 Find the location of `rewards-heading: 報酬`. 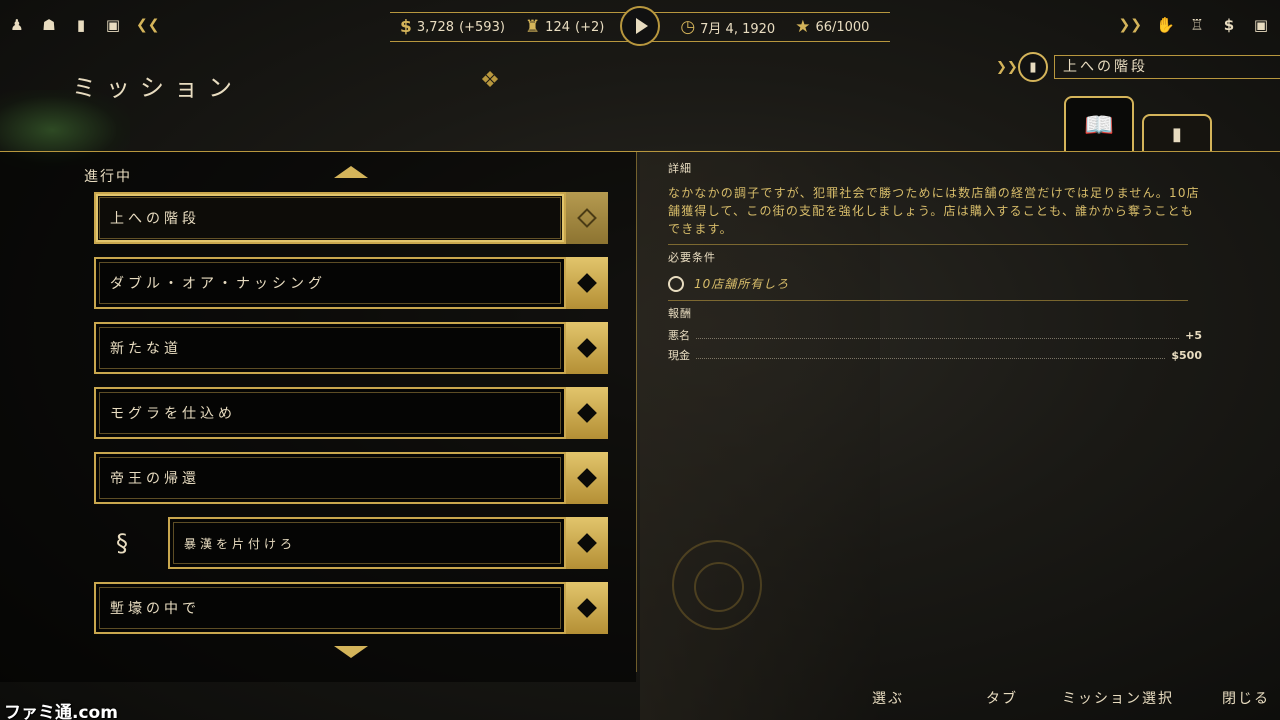

rewards-heading: 報酬 is located at coordinates (680, 313).